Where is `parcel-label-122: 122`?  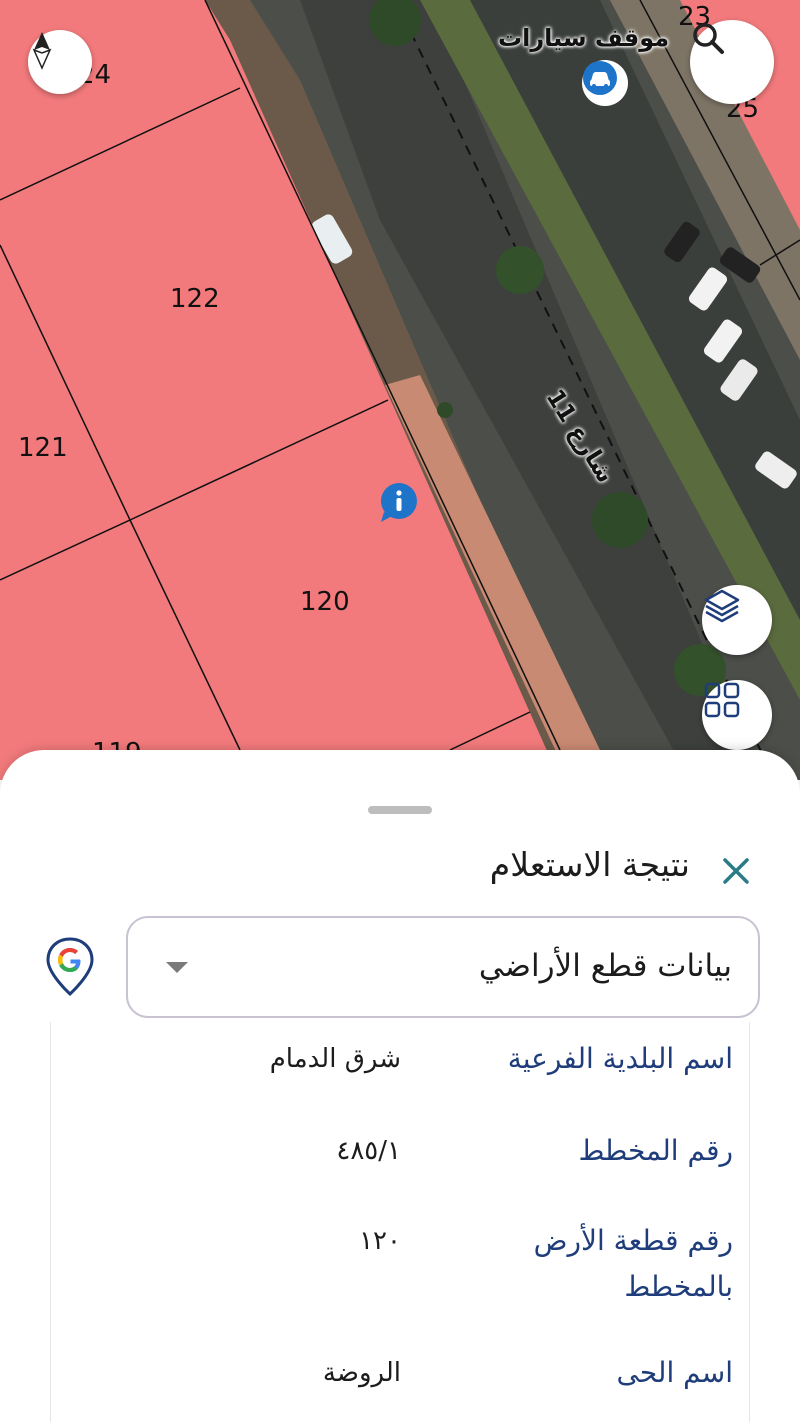
parcel-label-122: 122 is located at coordinates (195, 299).